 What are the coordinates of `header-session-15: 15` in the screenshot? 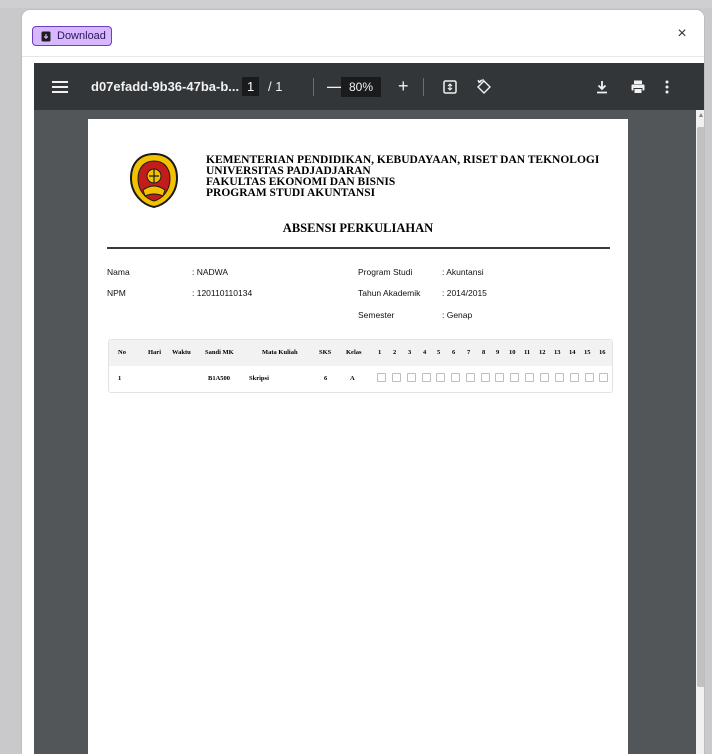 It's located at (587, 352).